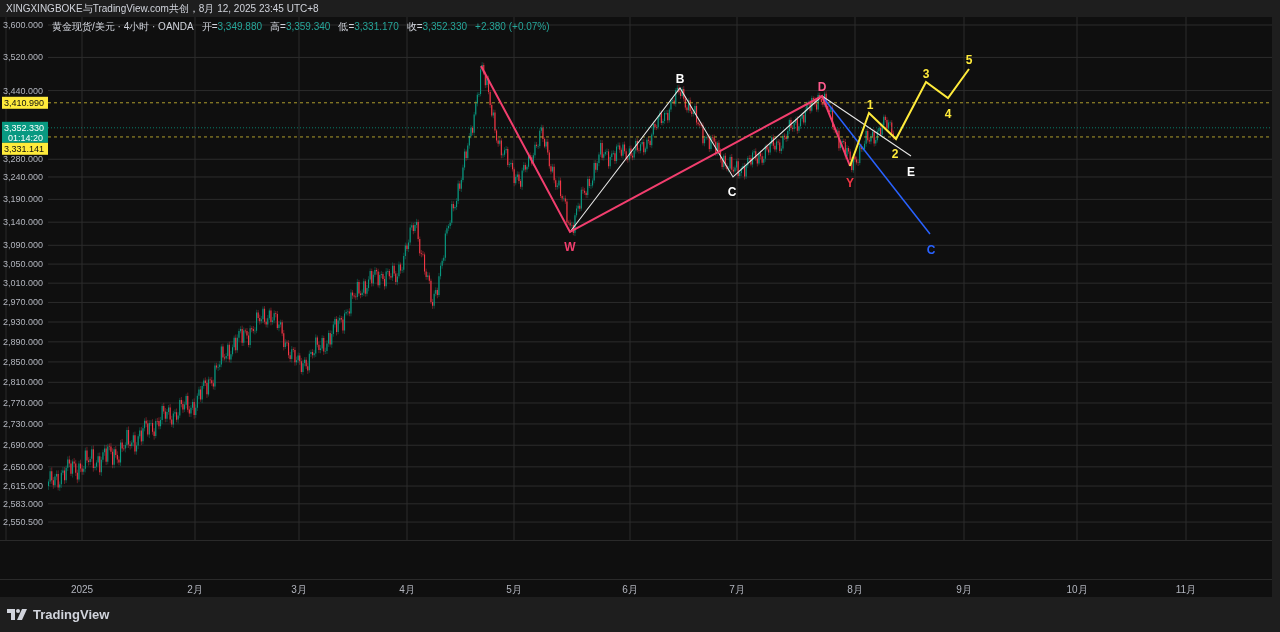 Image resolution: width=1280 pixels, height=632 pixels. What do you see at coordinates (926, 74) in the screenshot?
I see `wave-label: 3` at bounding box center [926, 74].